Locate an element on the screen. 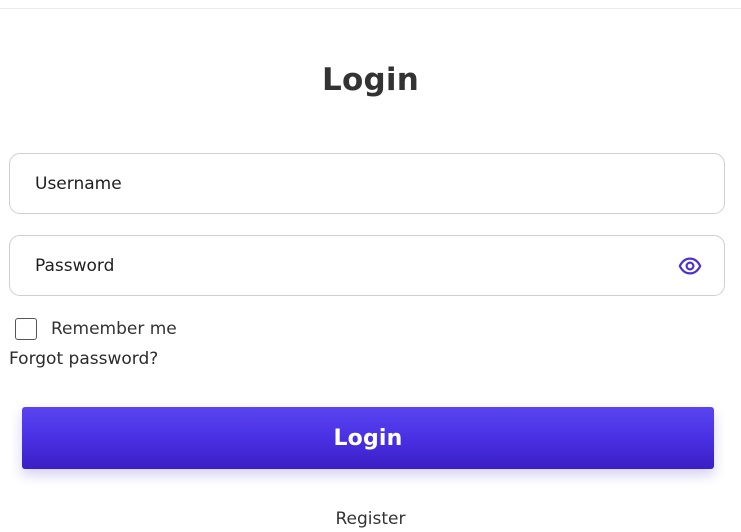  forgot-password-link: Forgot password? is located at coordinates (83, 359).